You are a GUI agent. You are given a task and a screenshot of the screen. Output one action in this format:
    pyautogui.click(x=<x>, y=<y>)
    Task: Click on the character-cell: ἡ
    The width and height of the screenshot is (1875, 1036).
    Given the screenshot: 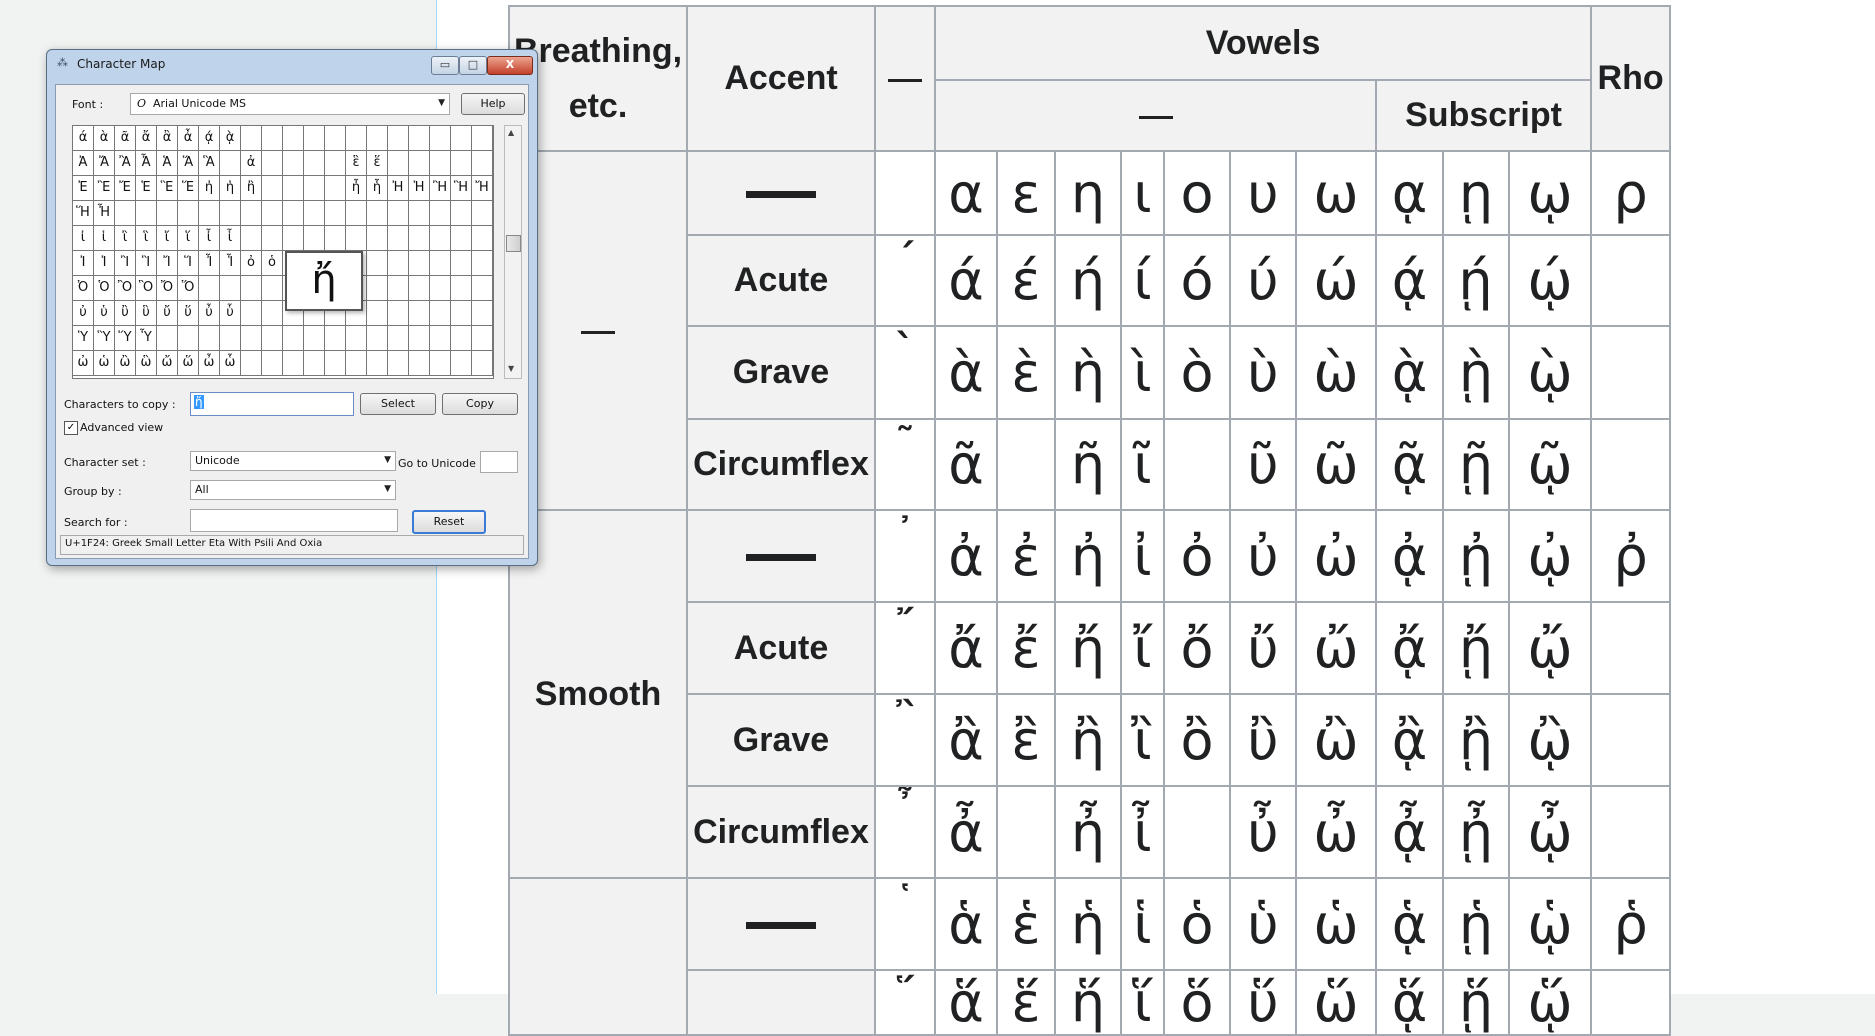 What is the action you would take?
    pyautogui.click(x=230, y=188)
    